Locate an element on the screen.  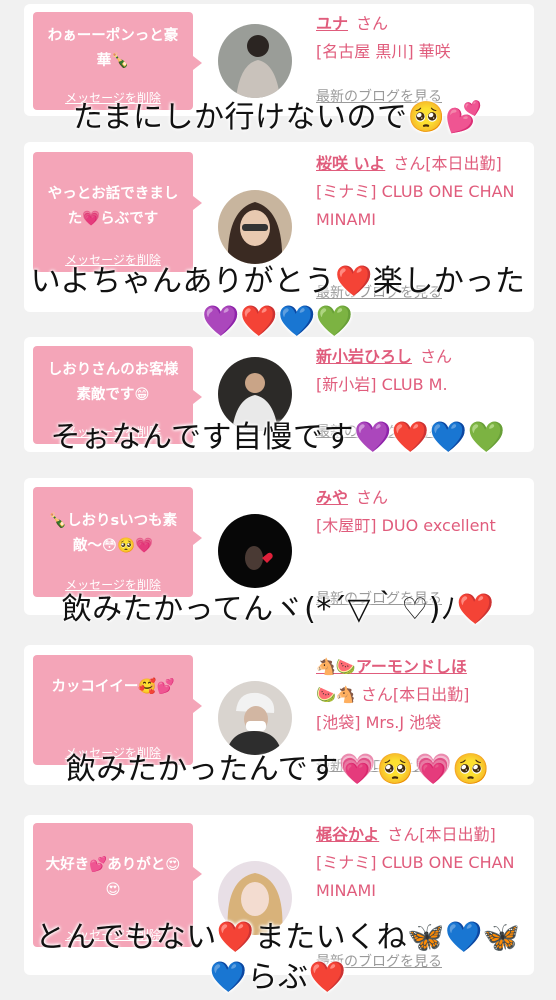
cast-info: ユナ さん [名古屋 黒川] 華咲 is located at coordinates (421, 38).